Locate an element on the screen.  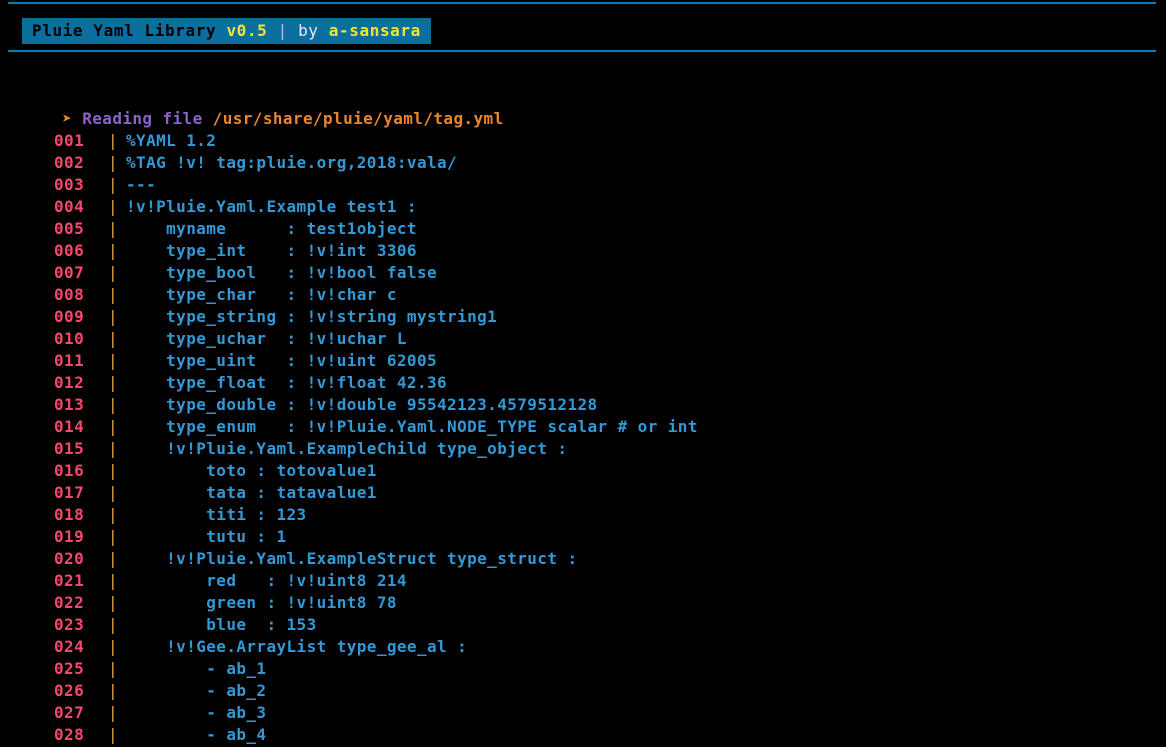
code-line: 021 | red : !v!uint8 214 is located at coordinates (583, 581).